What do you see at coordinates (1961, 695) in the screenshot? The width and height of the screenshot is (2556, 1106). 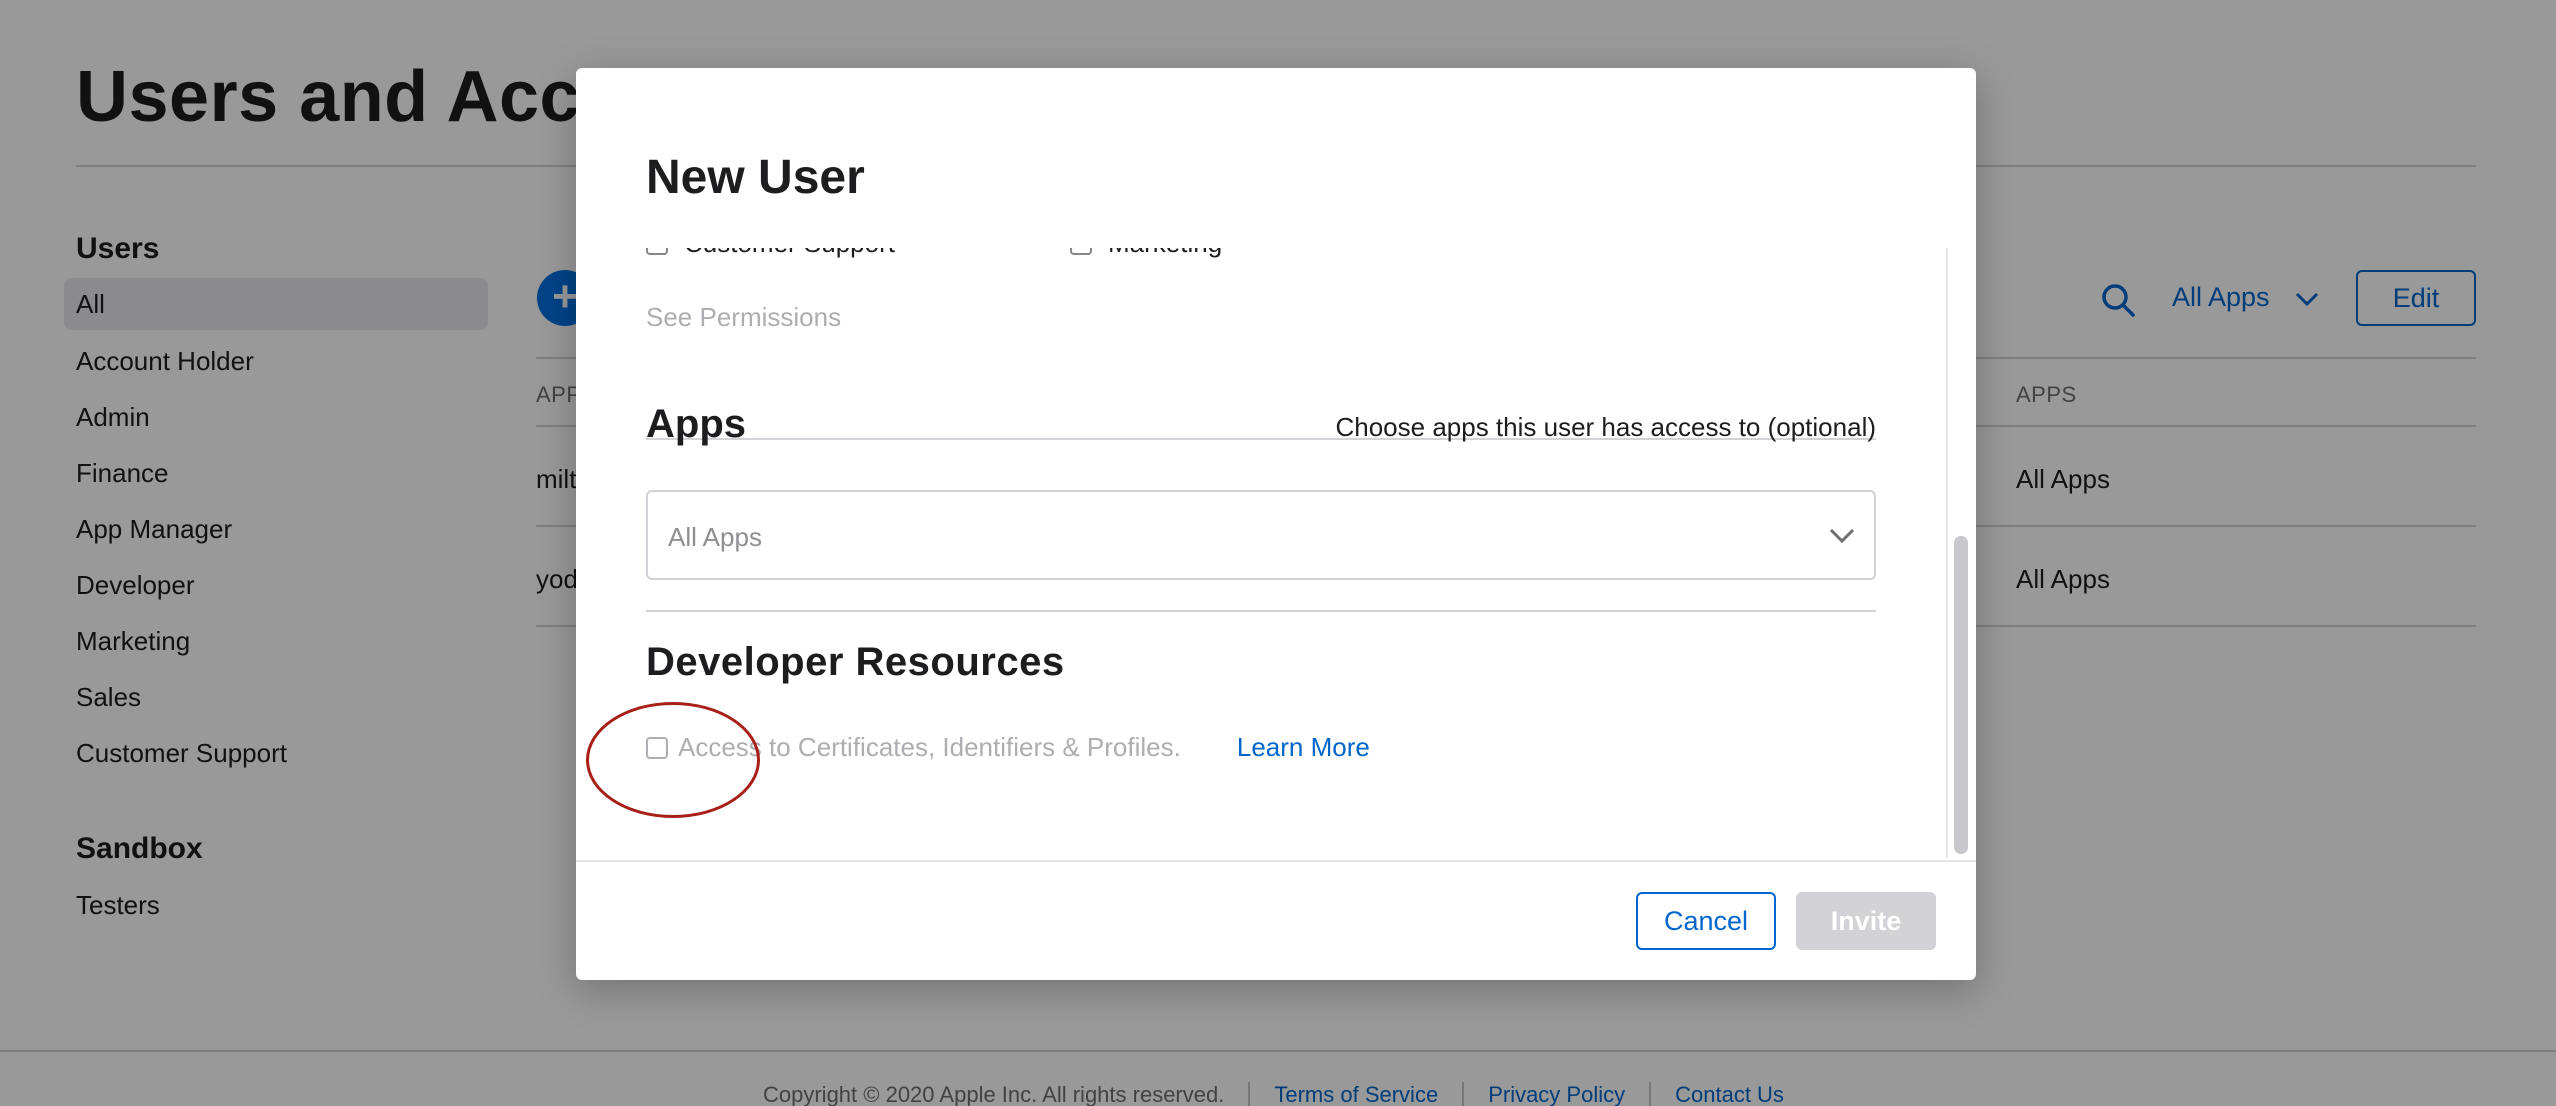 I see `scrollbar-thumb` at bounding box center [1961, 695].